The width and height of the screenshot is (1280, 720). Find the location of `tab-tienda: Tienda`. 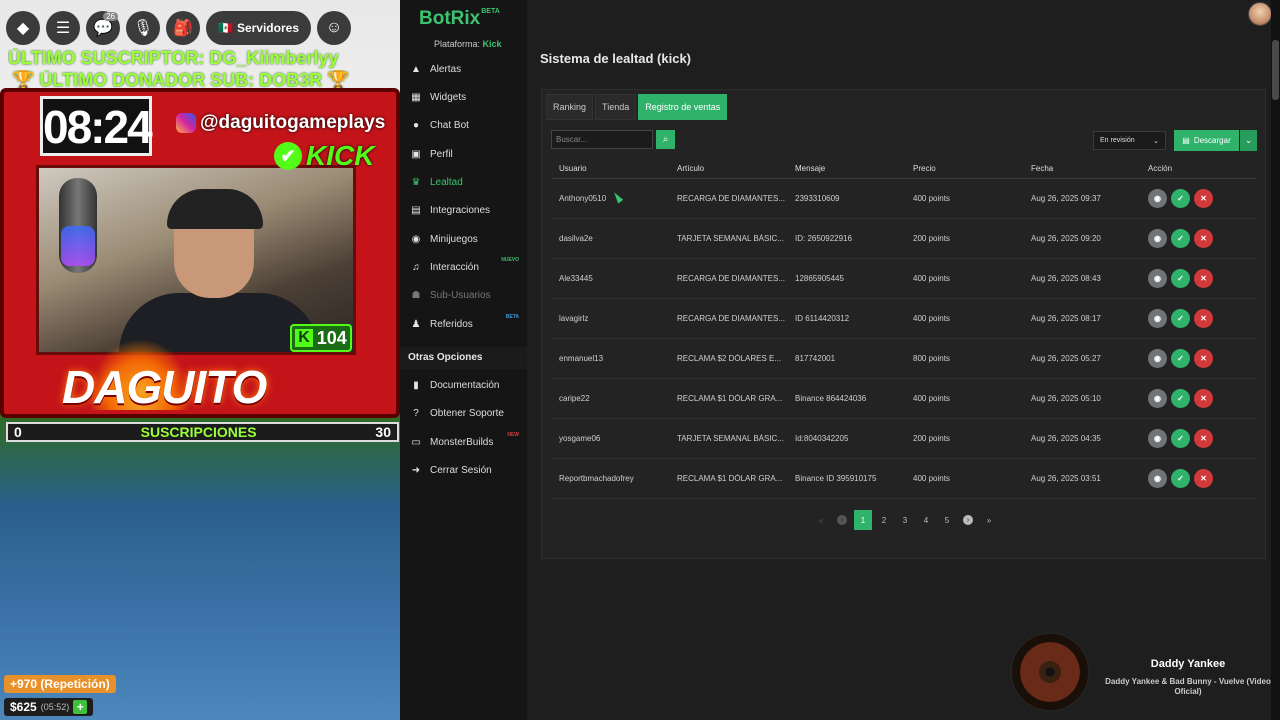

tab-tienda: Tienda is located at coordinates (616, 107).